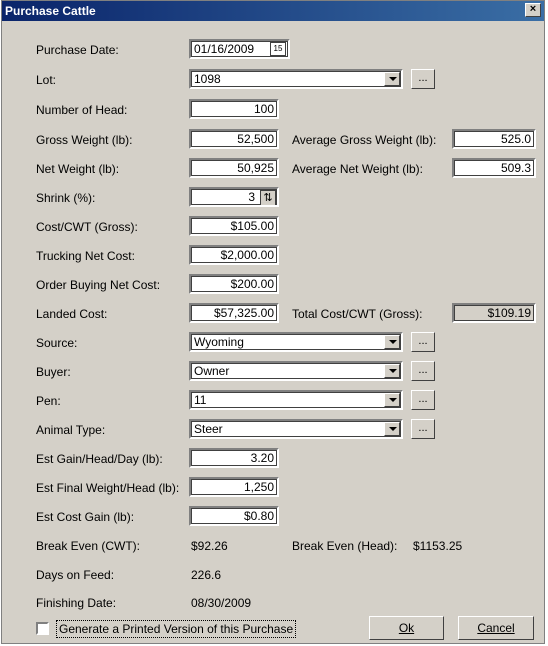 The width and height of the screenshot is (548, 646). What do you see at coordinates (234, 516) in the screenshot?
I see `est-cost-gain-field: $0.80` at bounding box center [234, 516].